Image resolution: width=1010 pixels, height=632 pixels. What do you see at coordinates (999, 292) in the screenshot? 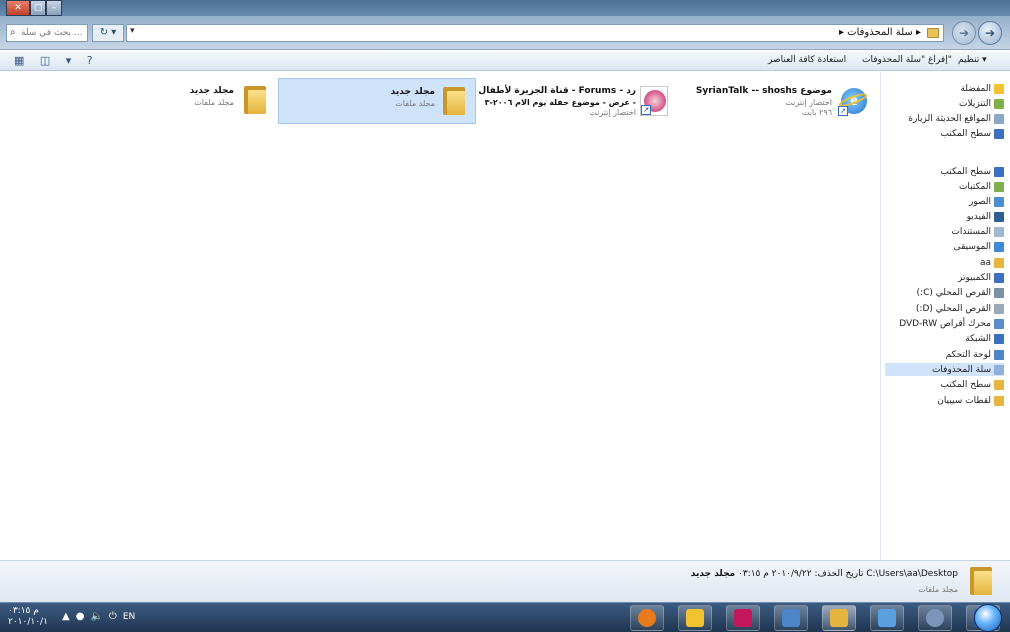
I see `drive-c-icon` at bounding box center [999, 292].